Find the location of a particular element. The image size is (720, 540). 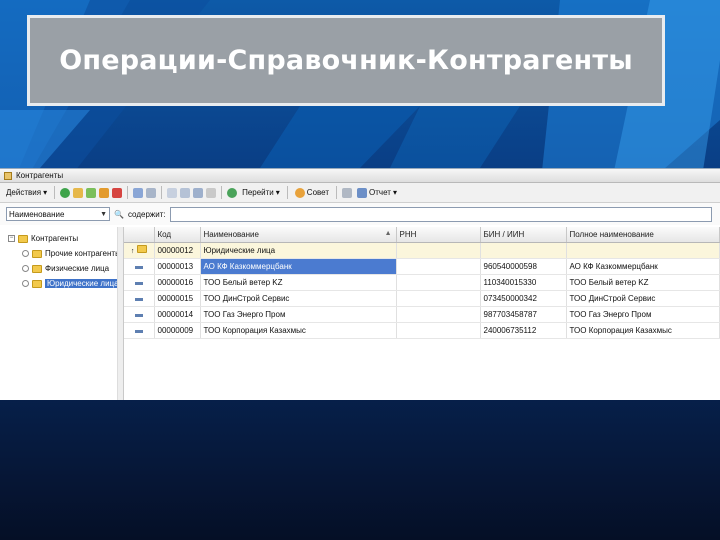

filter-row: Наименование ▼ 🔍 содержит: is located at coordinates (360, 214).